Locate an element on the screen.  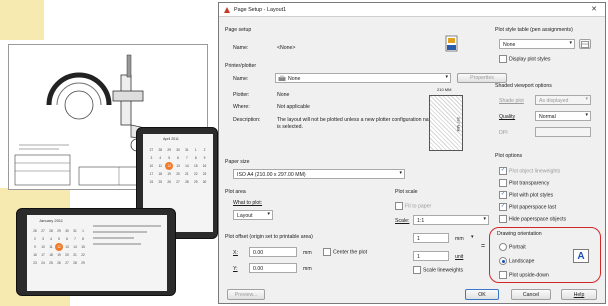
plotter-value: None is located at coordinates (283, 95).